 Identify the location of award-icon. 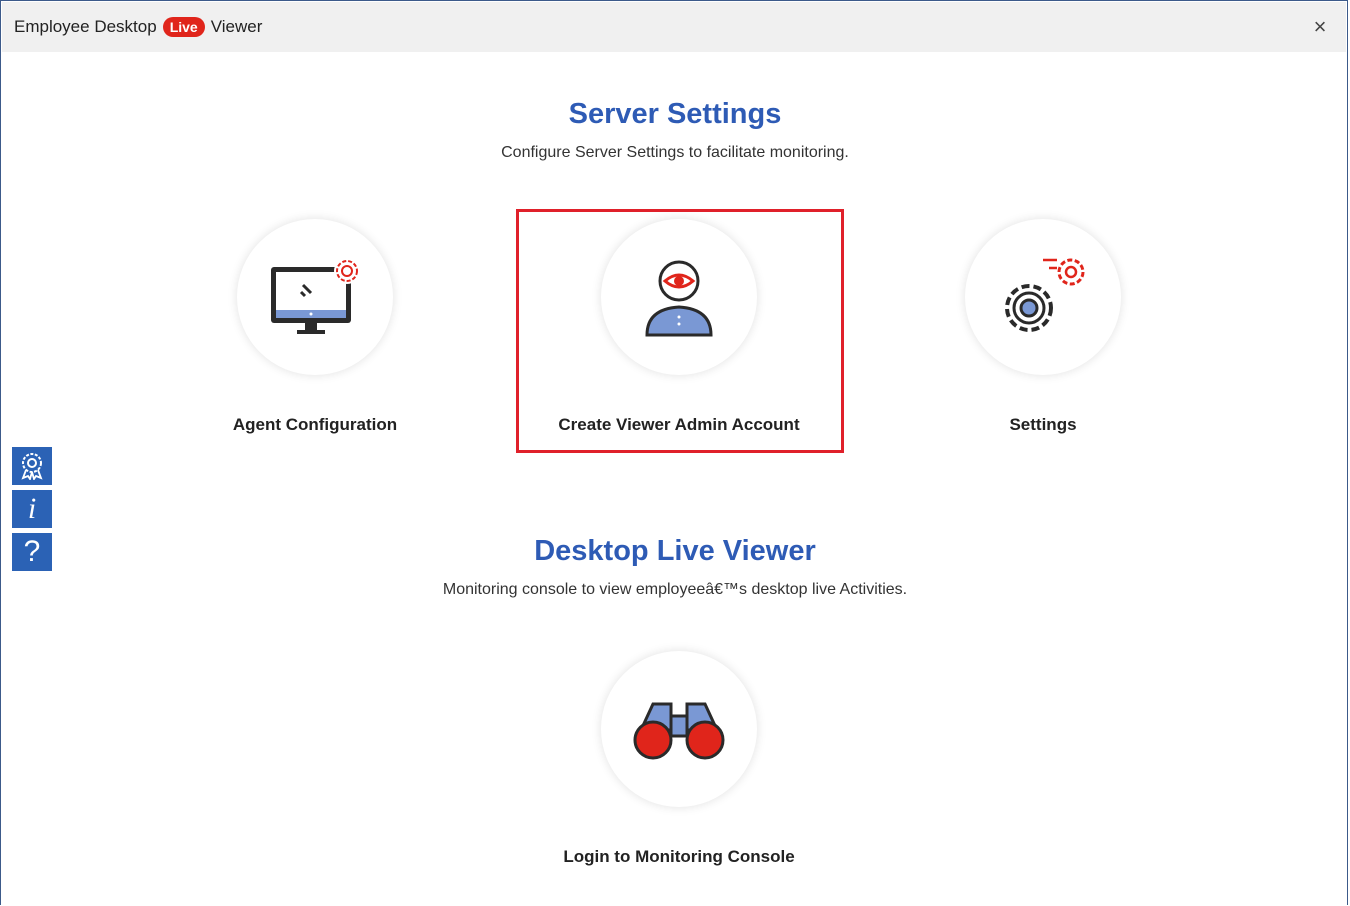
(32, 466).